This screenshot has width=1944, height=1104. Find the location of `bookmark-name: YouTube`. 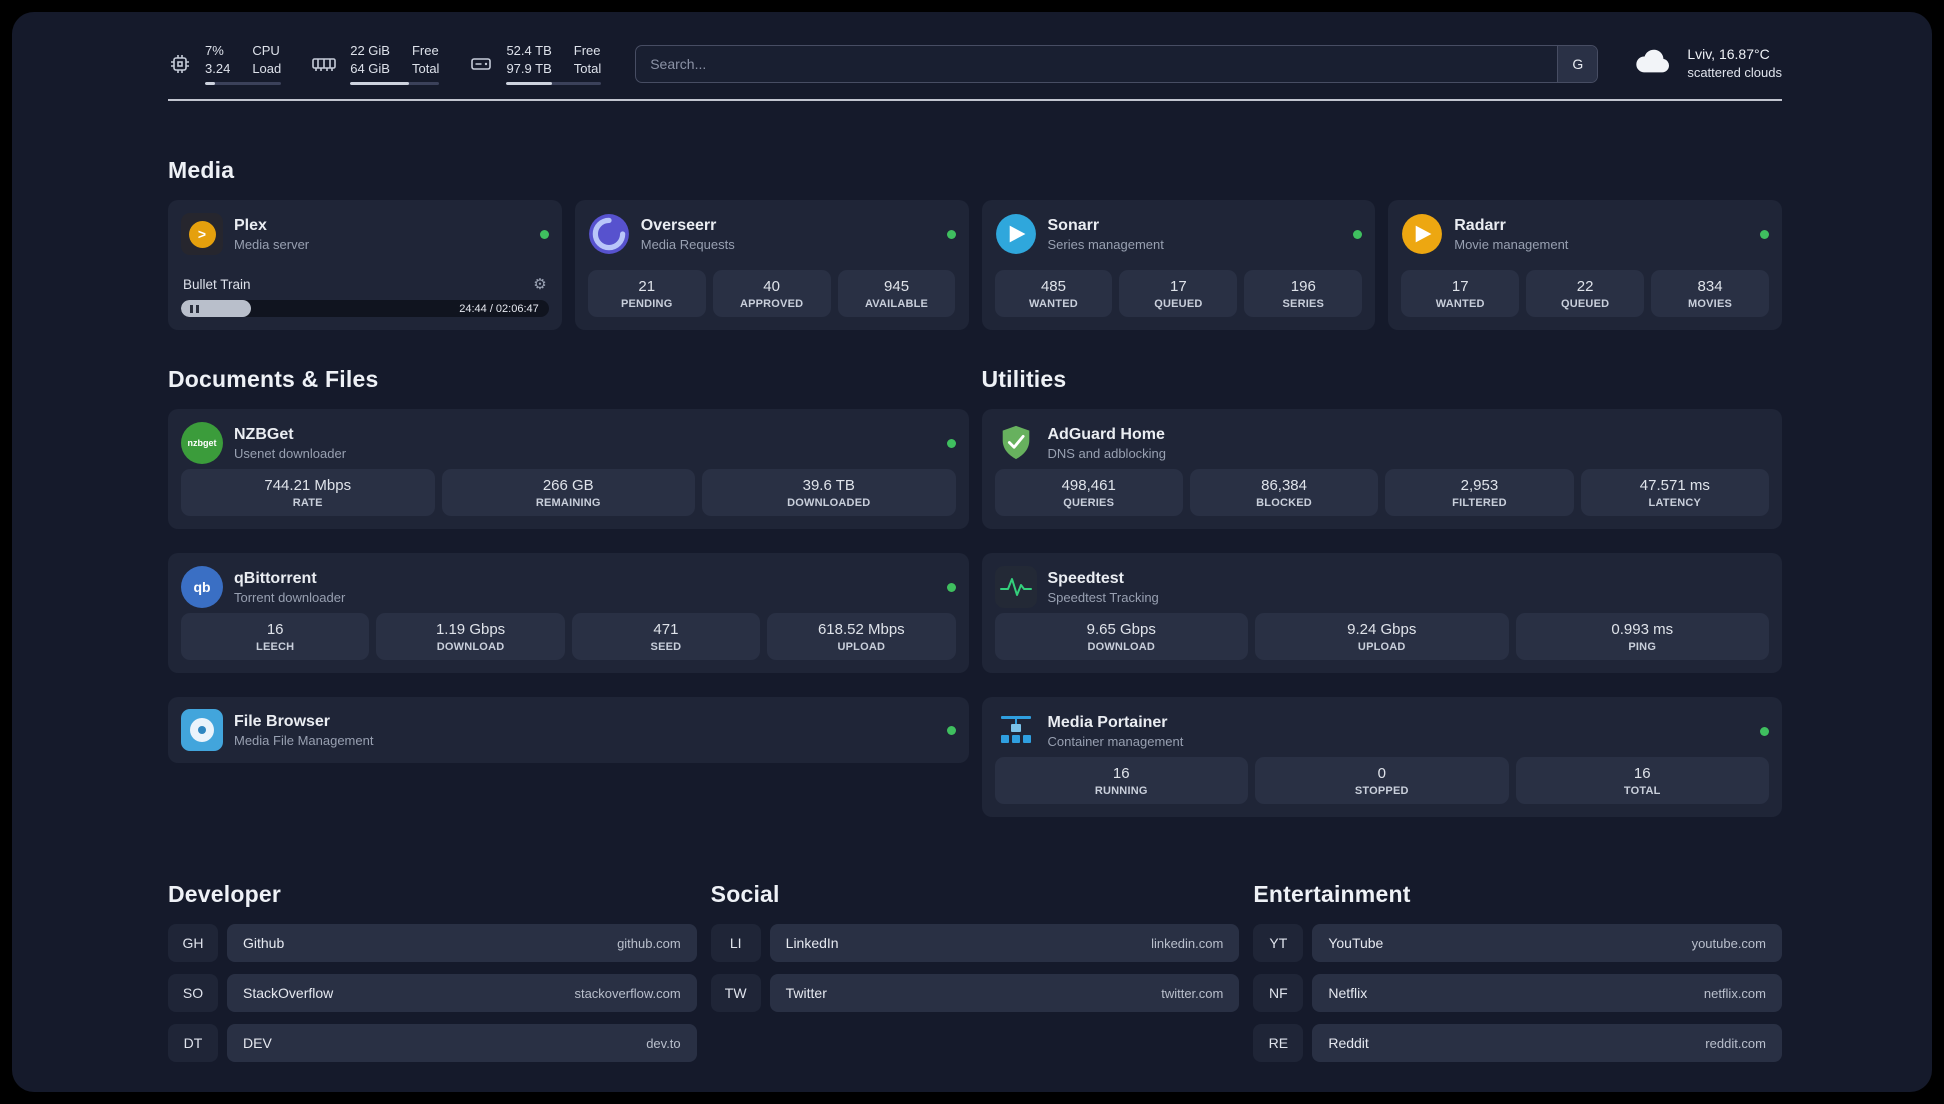

bookmark-name: YouTube is located at coordinates (1356, 943).